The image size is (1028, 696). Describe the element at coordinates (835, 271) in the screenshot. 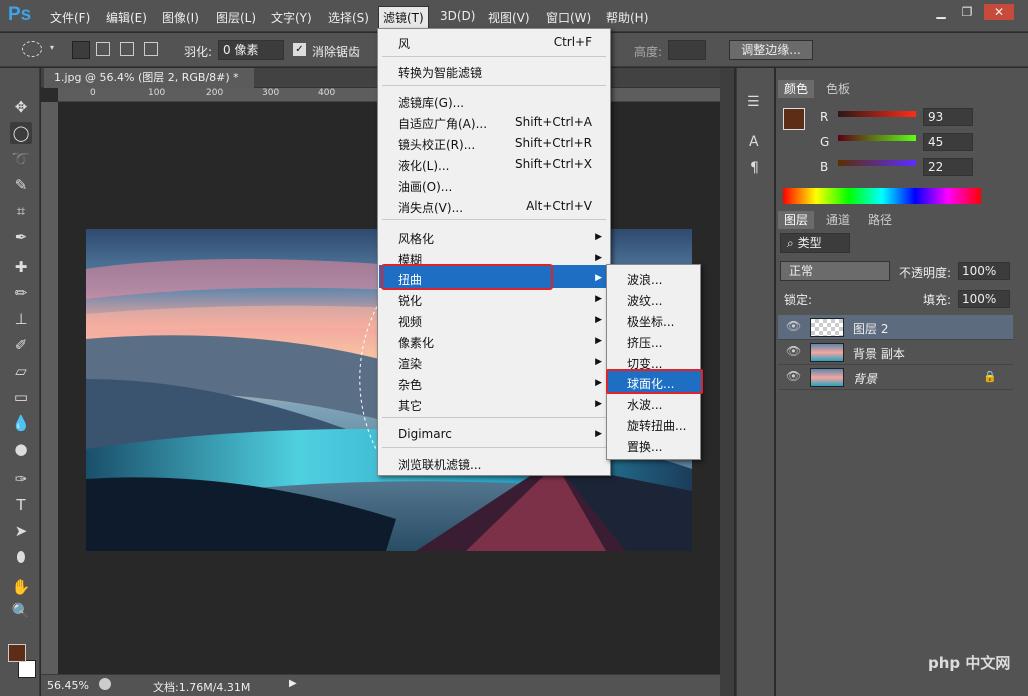

I see `blend-mode-select: 正常` at that location.